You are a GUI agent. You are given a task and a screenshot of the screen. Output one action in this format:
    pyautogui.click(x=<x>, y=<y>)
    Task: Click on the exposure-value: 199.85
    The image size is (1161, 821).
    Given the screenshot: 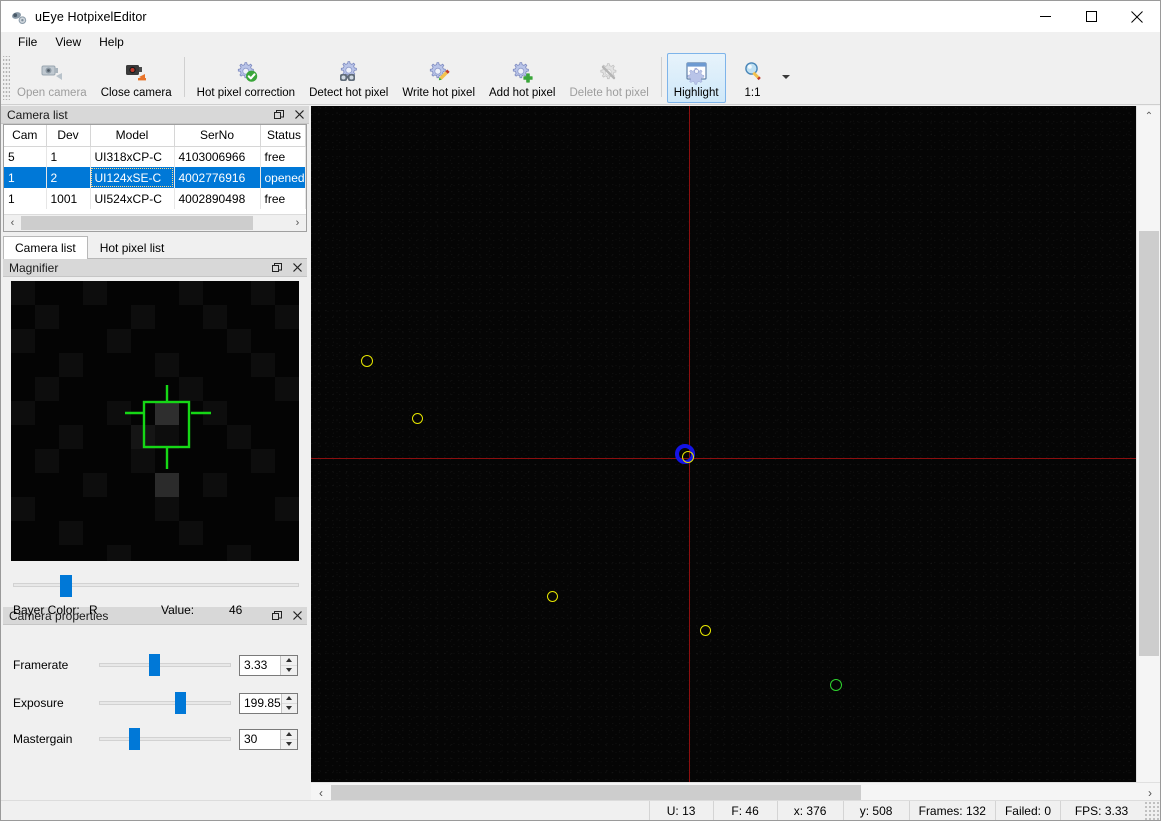 What is the action you would take?
    pyautogui.click(x=260, y=703)
    